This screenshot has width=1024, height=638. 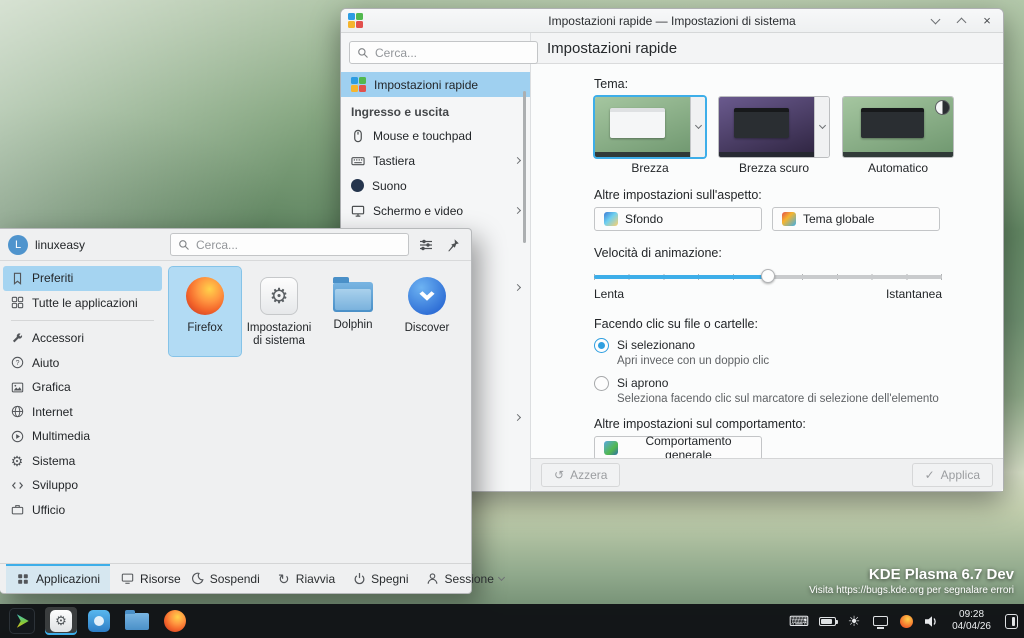 What do you see at coordinates (427, 296) in the screenshot?
I see `discover-icon` at bounding box center [427, 296].